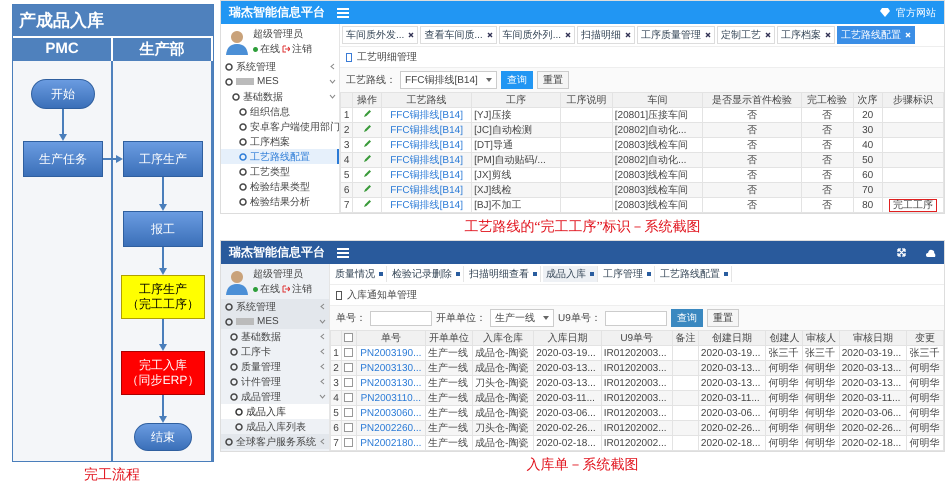 The height and width of the screenshot is (500, 949). I want to click on column-header: 车间, so click(657, 100).